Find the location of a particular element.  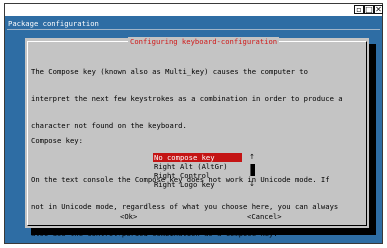

package-configuration-title: Package configuration is located at coordinates (53, 23).